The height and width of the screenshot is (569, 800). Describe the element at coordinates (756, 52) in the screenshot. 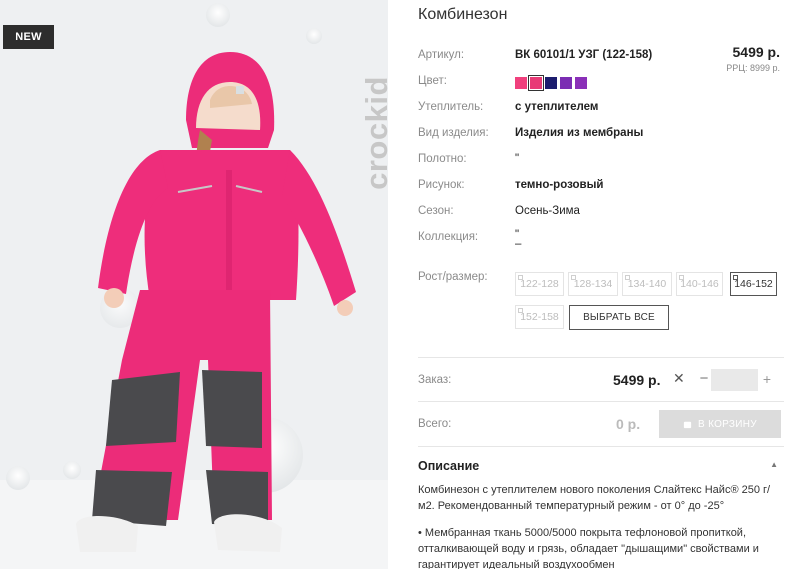

I see `product-price: 5499 р.` at that location.